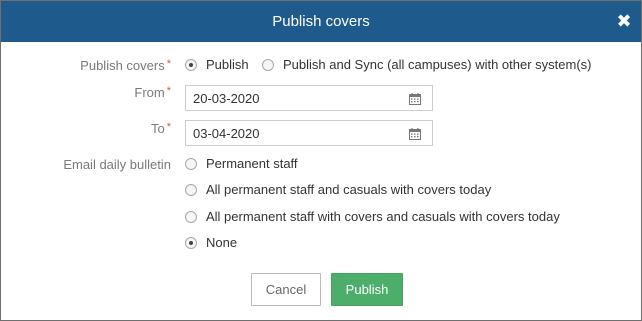 Image resolution: width=642 pixels, height=321 pixels. I want to click on radio-none-label: None, so click(222, 242).